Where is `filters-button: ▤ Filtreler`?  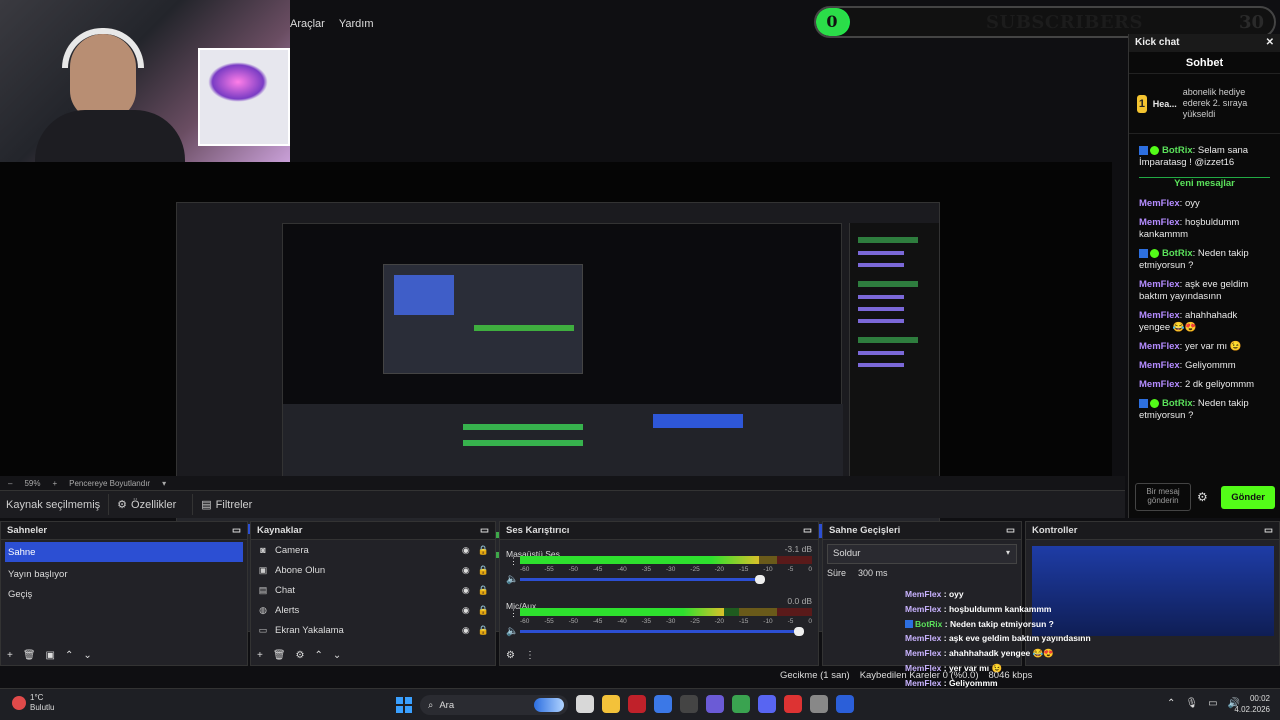
filters-button: ▤ Filtreler is located at coordinates (226, 504).